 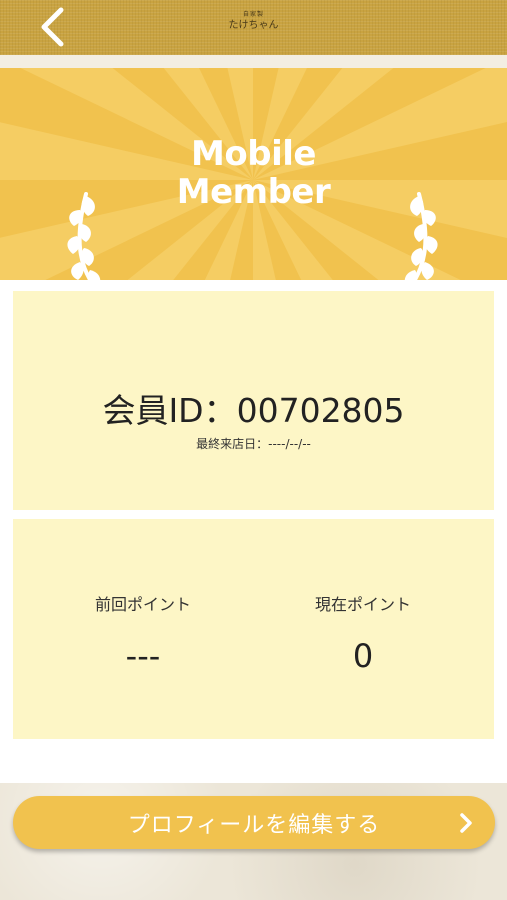 What do you see at coordinates (363, 656) in the screenshot?
I see `current-points-value: 0` at bounding box center [363, 656].